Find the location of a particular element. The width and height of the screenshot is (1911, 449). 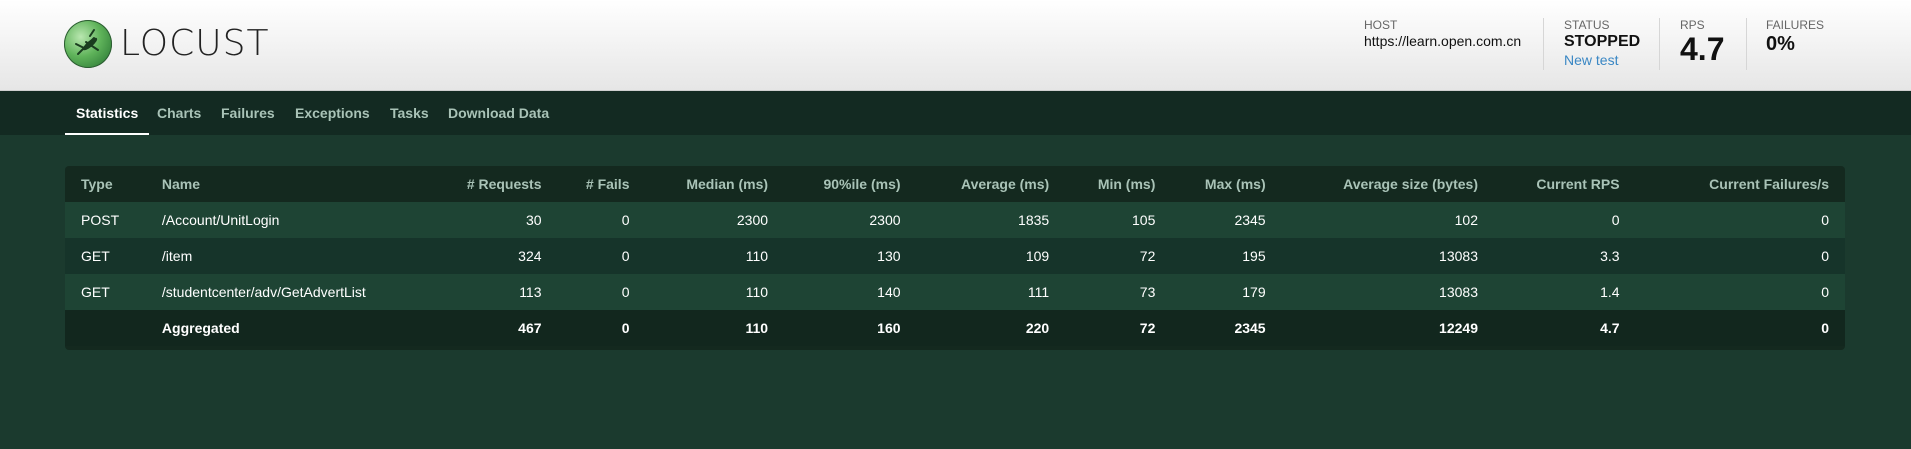

table-cell: 30 is located at coordinates (533, 220).